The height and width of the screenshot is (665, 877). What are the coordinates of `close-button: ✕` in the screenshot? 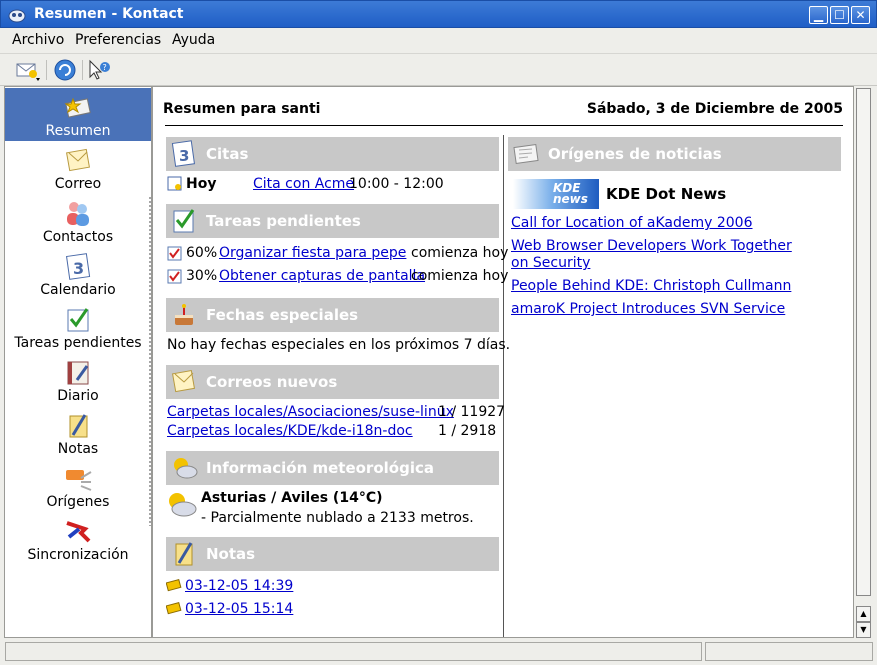 It's located at (860, 15).